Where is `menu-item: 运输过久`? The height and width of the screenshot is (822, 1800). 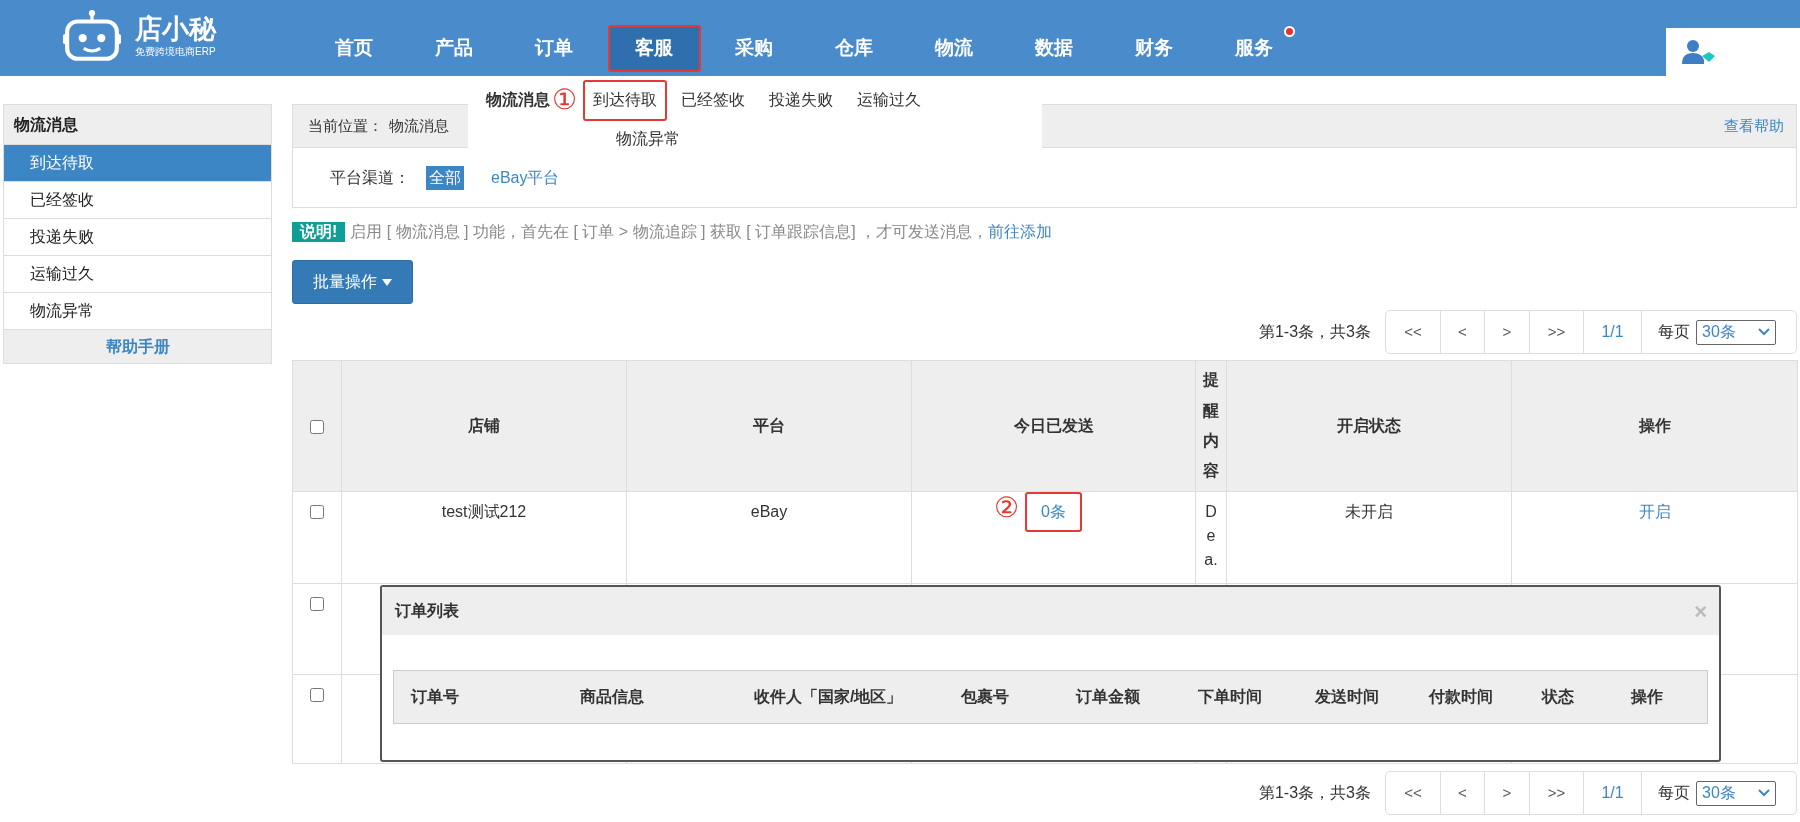
menu-item: 运输过久 is located at coordinates (889, 100).